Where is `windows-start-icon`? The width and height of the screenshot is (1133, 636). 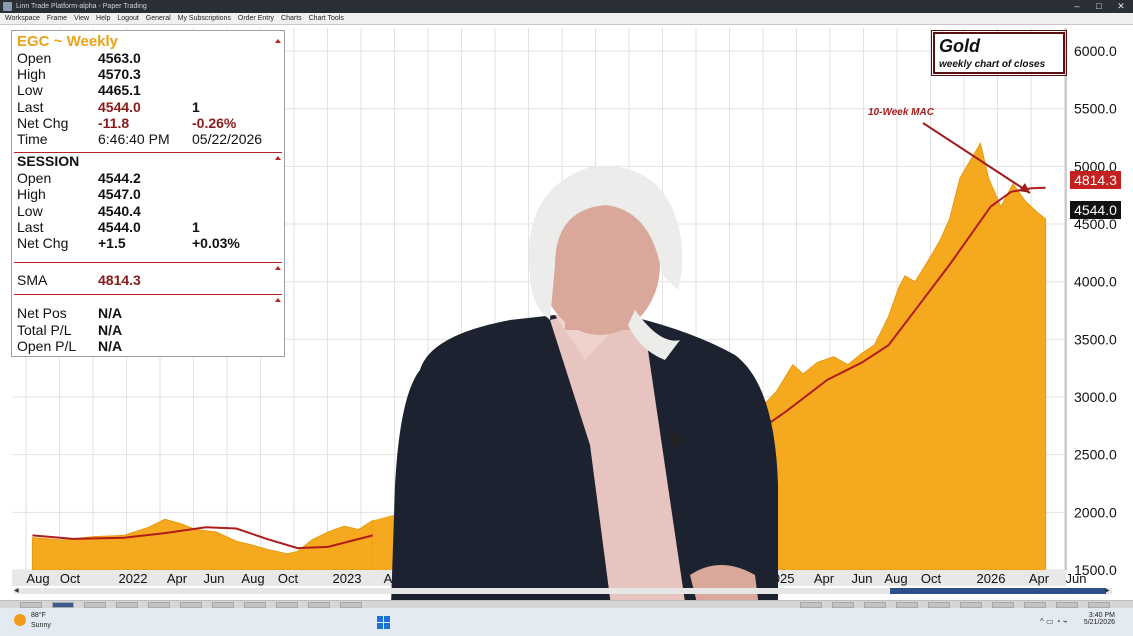 windows-start-icon is located at coordinates (383, 622).